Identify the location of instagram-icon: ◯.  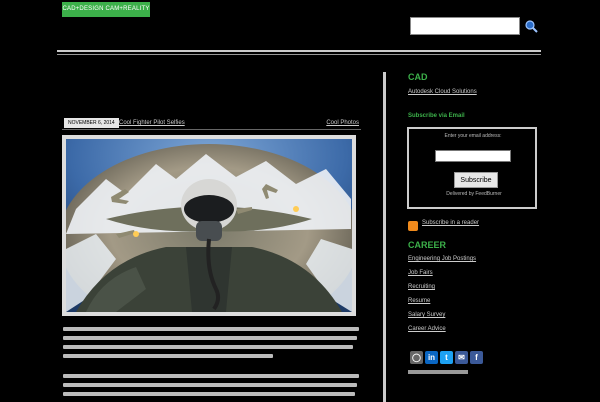
(416, 357).